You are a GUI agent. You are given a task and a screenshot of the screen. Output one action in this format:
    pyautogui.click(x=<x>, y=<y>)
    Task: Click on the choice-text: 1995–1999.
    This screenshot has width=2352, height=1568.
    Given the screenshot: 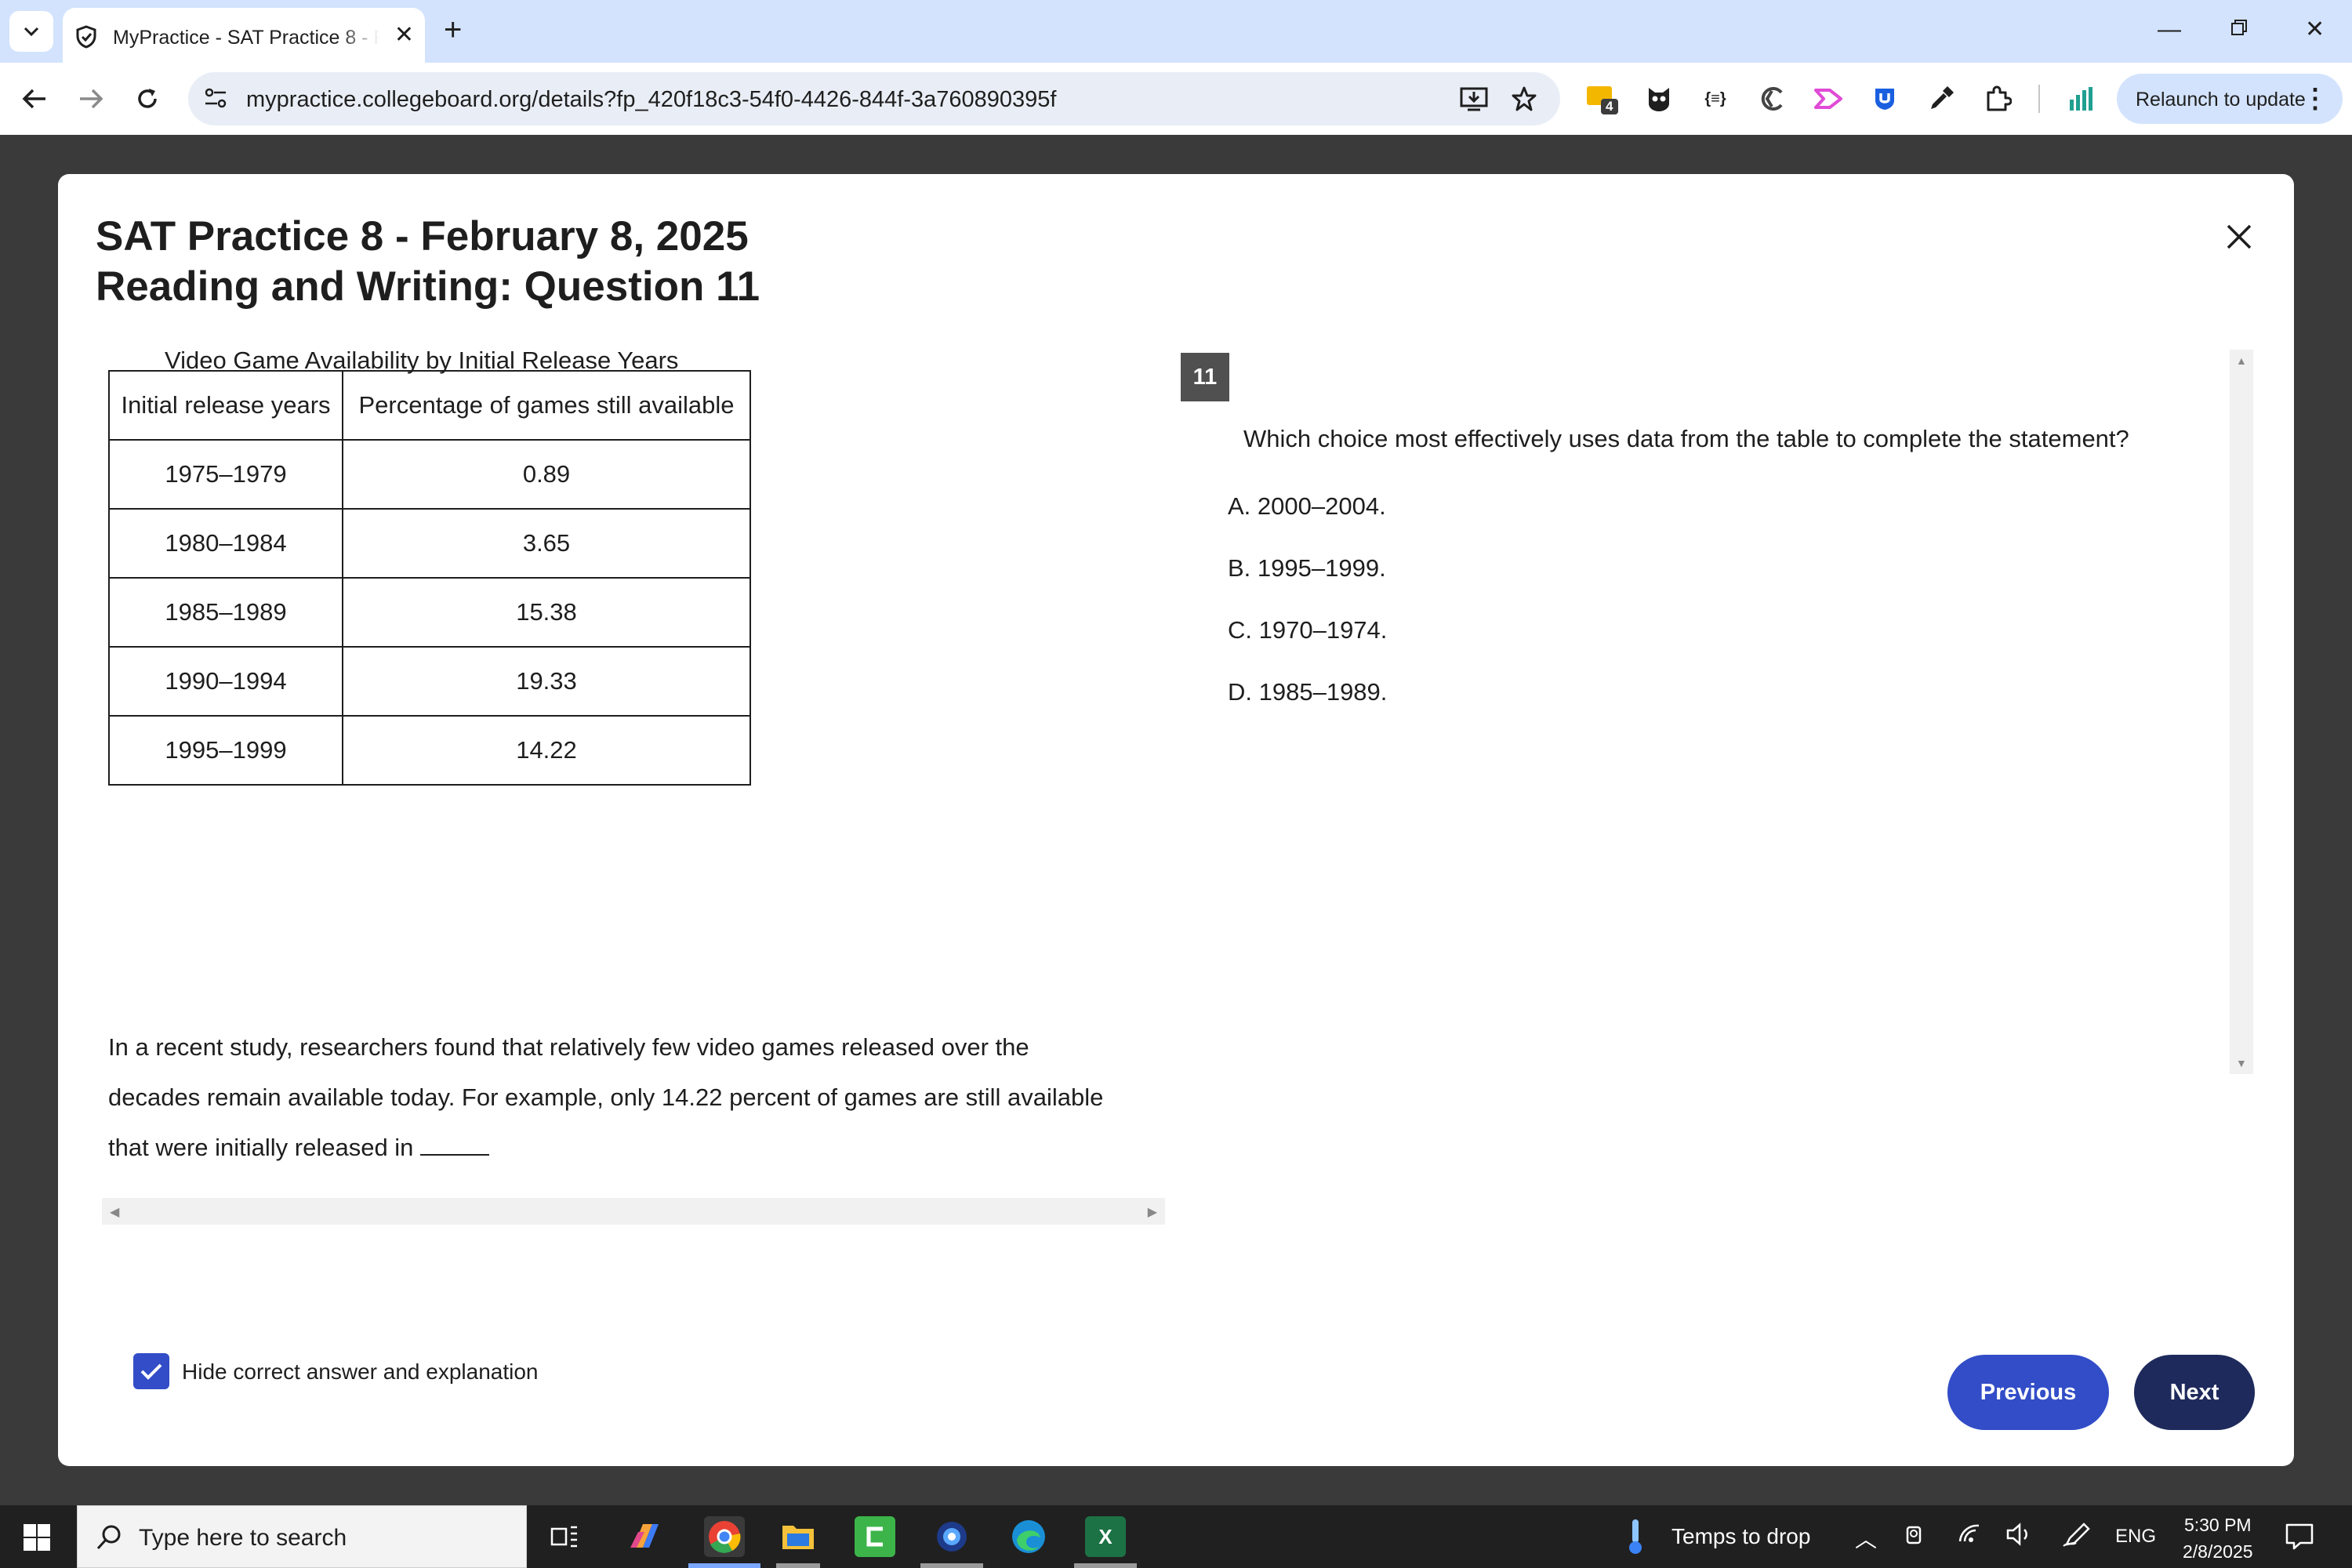 What is the action you would take?
    pyautogui.click(x=1321, y=568)
    